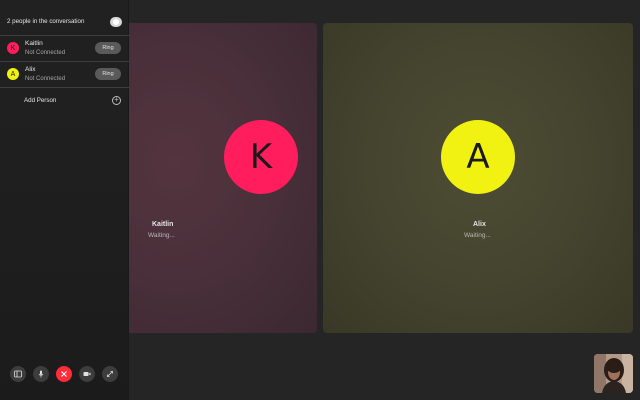 This screenshot has height=400, width=640. Describe the element at coordinates (30, 69) in the screenshot. I see `person-name: Alix` at that location.